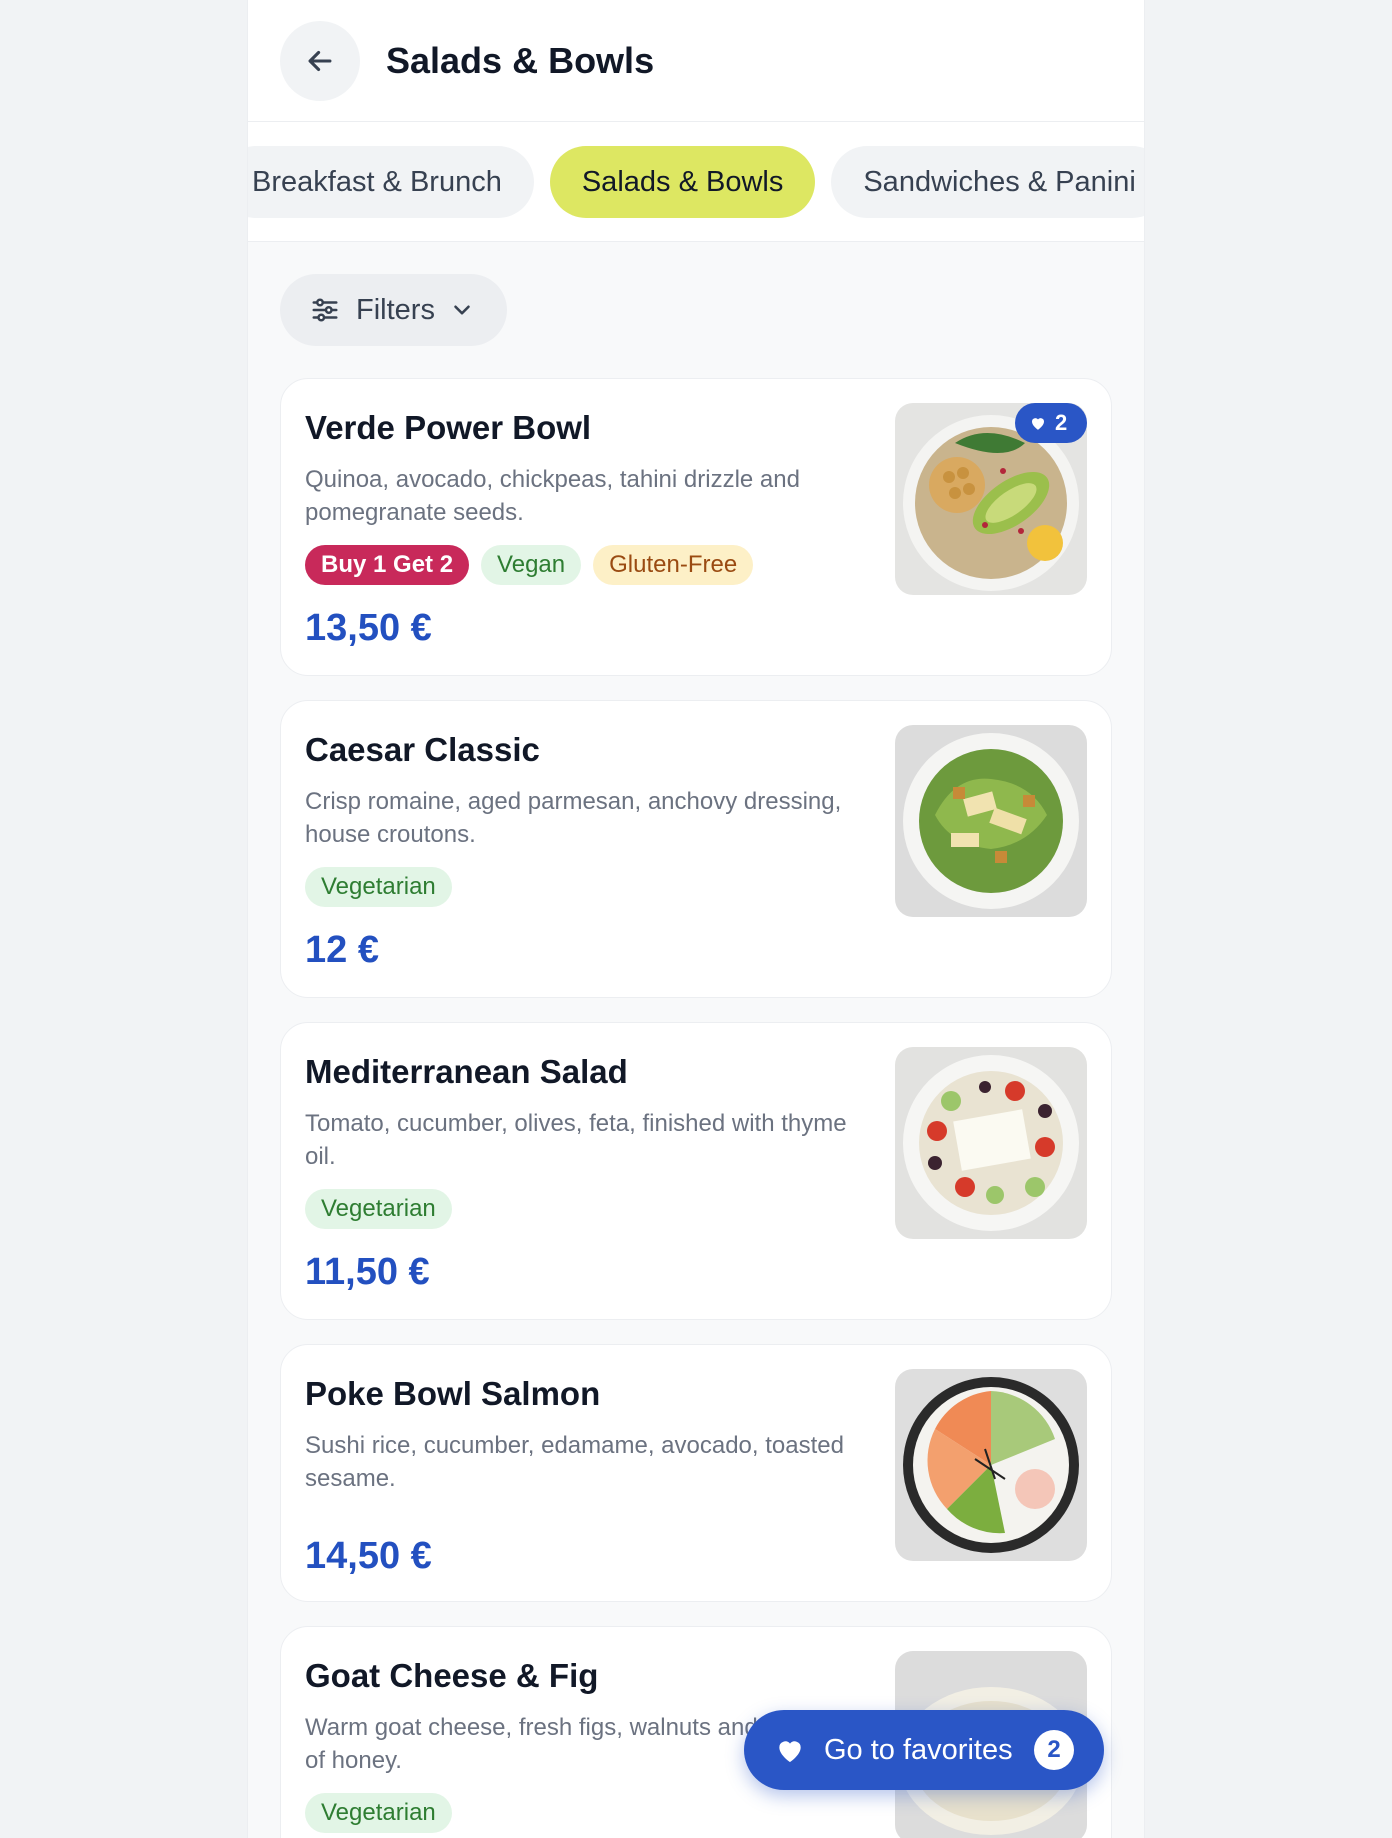 The height and width of the screenshot is (1838, 1392). Describe the element at coordinates (342, 950) in the screenshot. I see `item-price: 12 €` at that location.